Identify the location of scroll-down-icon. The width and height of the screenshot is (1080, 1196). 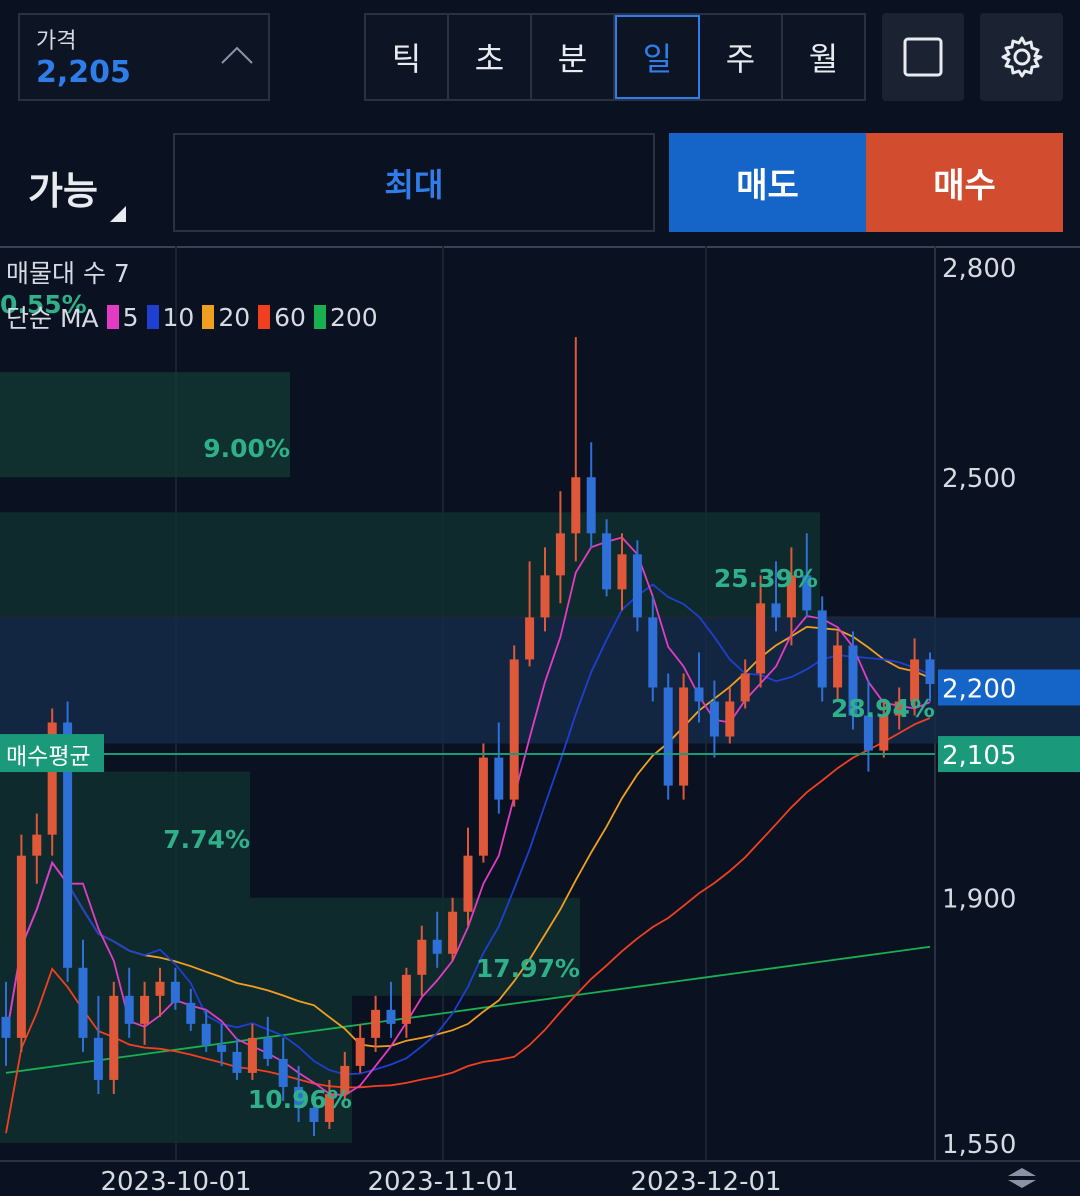
(1022, 1184).